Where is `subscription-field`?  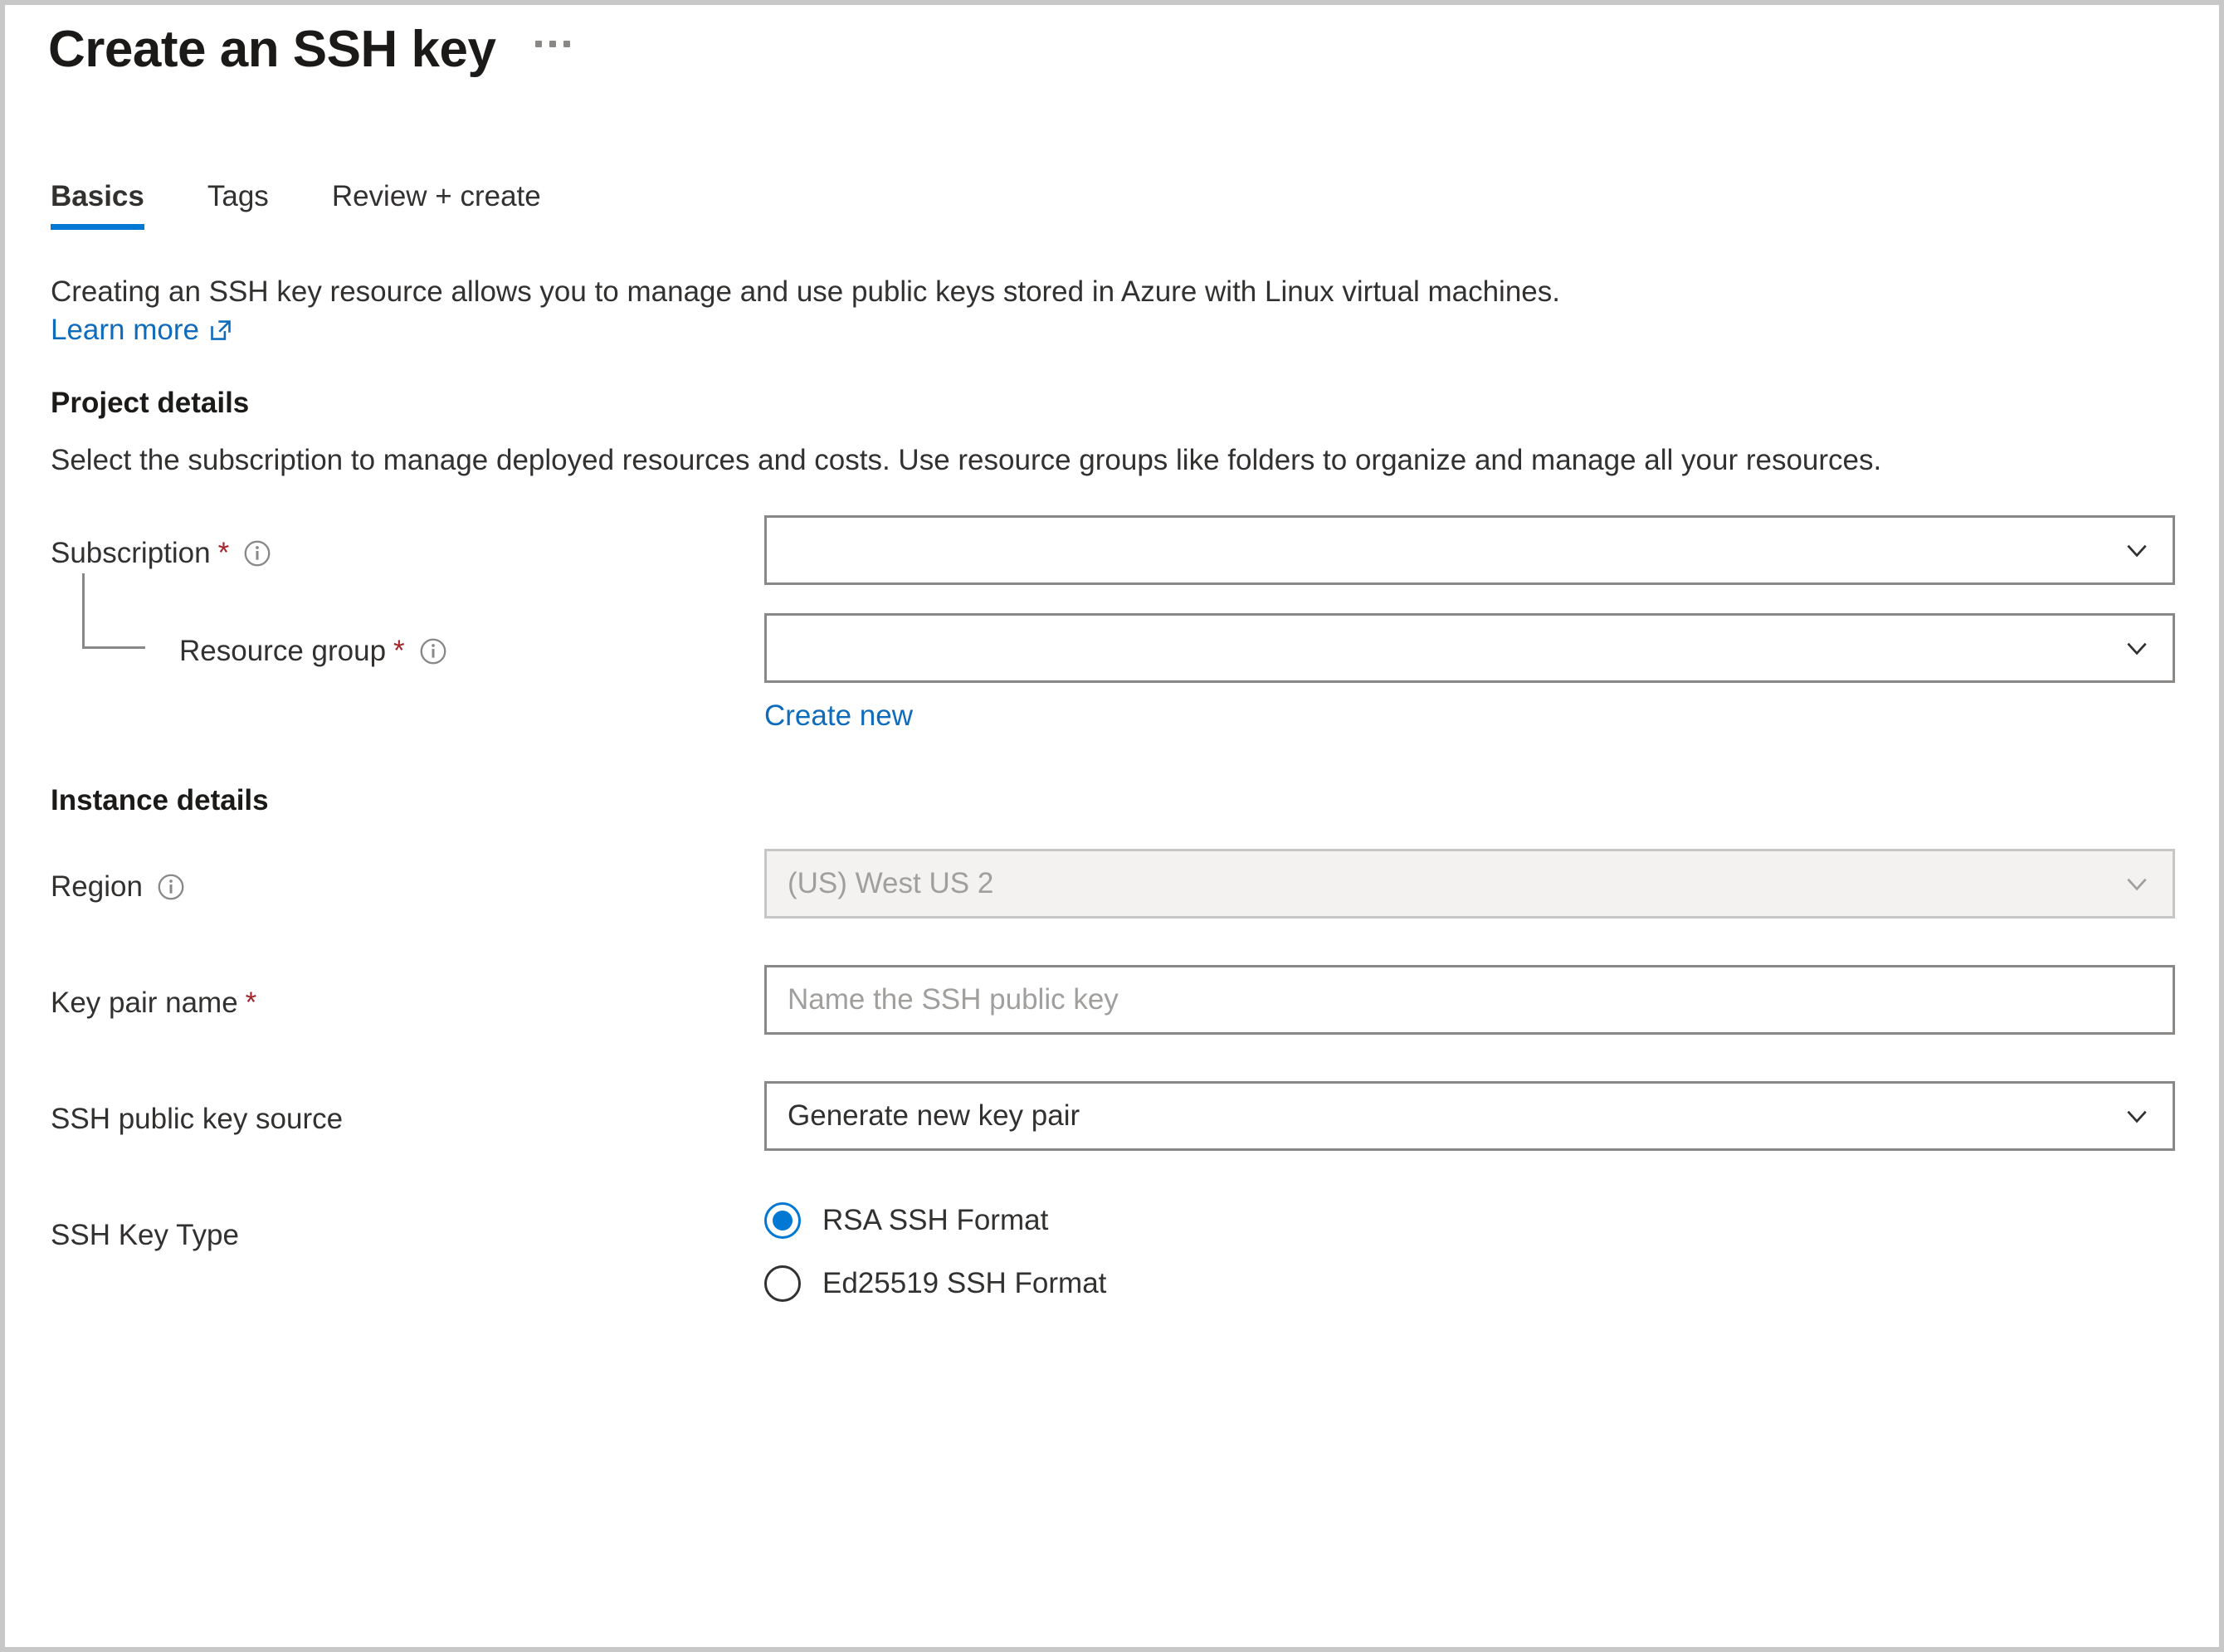
subscription-field is located at coordinates (1470, 553).